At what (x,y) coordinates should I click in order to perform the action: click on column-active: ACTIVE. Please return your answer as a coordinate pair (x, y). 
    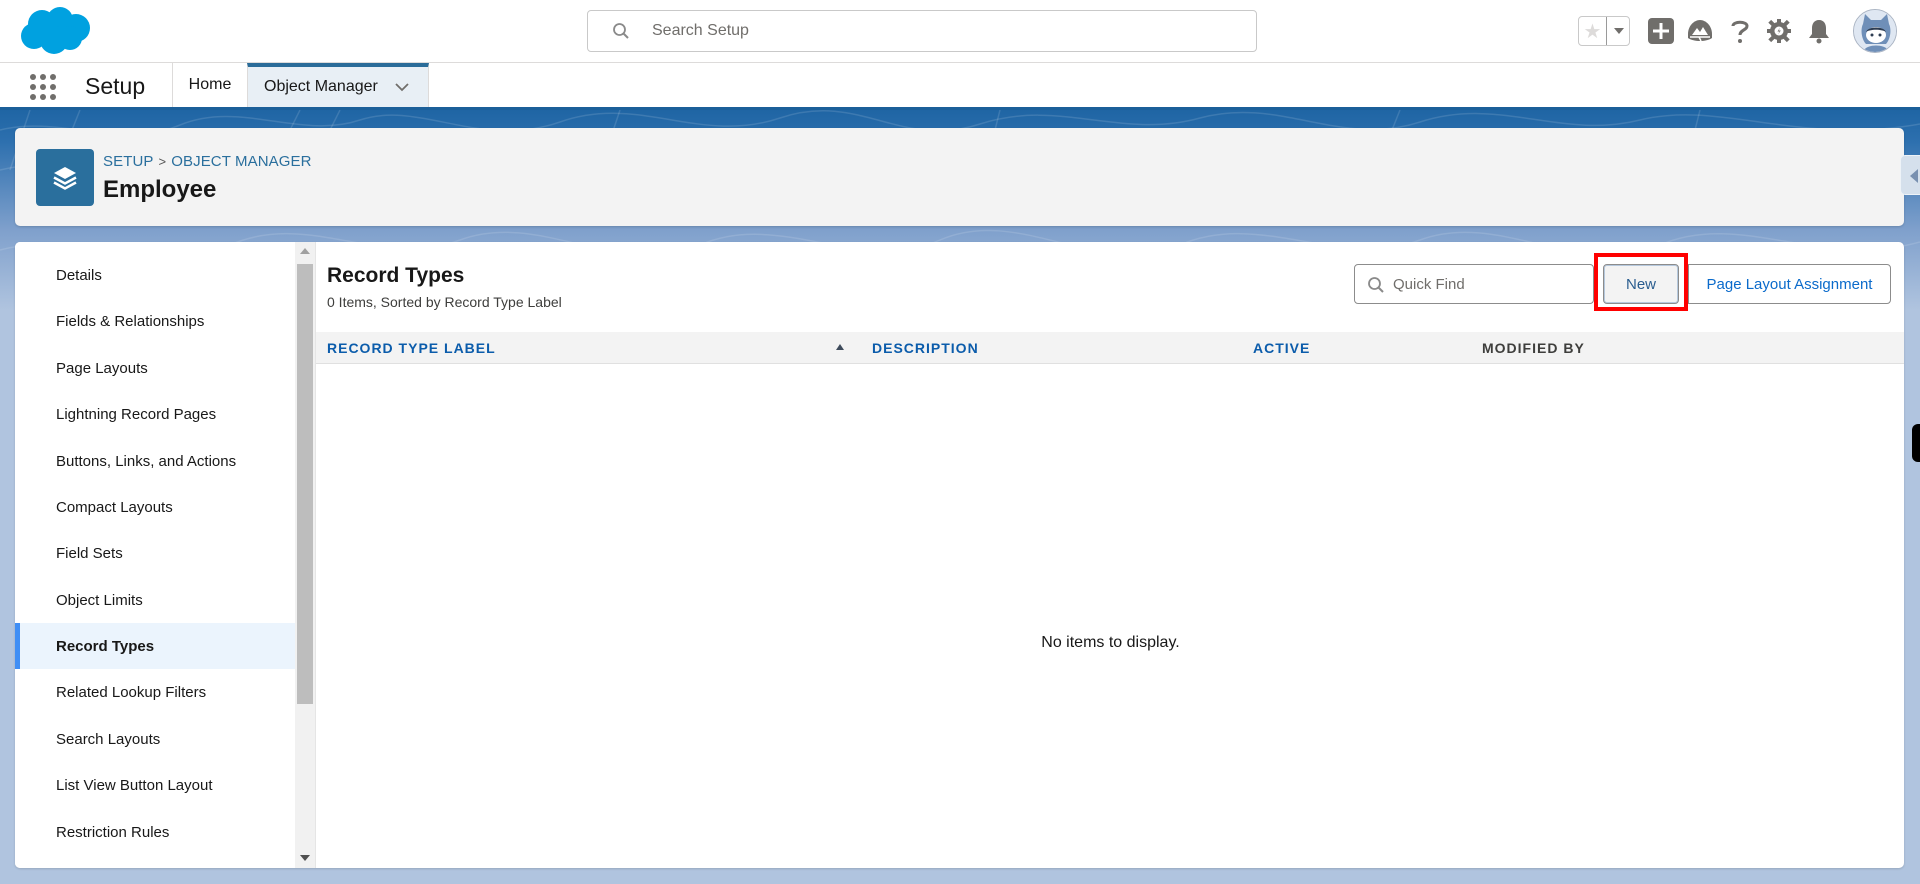
    Looking at the image, I should click on (1281, 348).